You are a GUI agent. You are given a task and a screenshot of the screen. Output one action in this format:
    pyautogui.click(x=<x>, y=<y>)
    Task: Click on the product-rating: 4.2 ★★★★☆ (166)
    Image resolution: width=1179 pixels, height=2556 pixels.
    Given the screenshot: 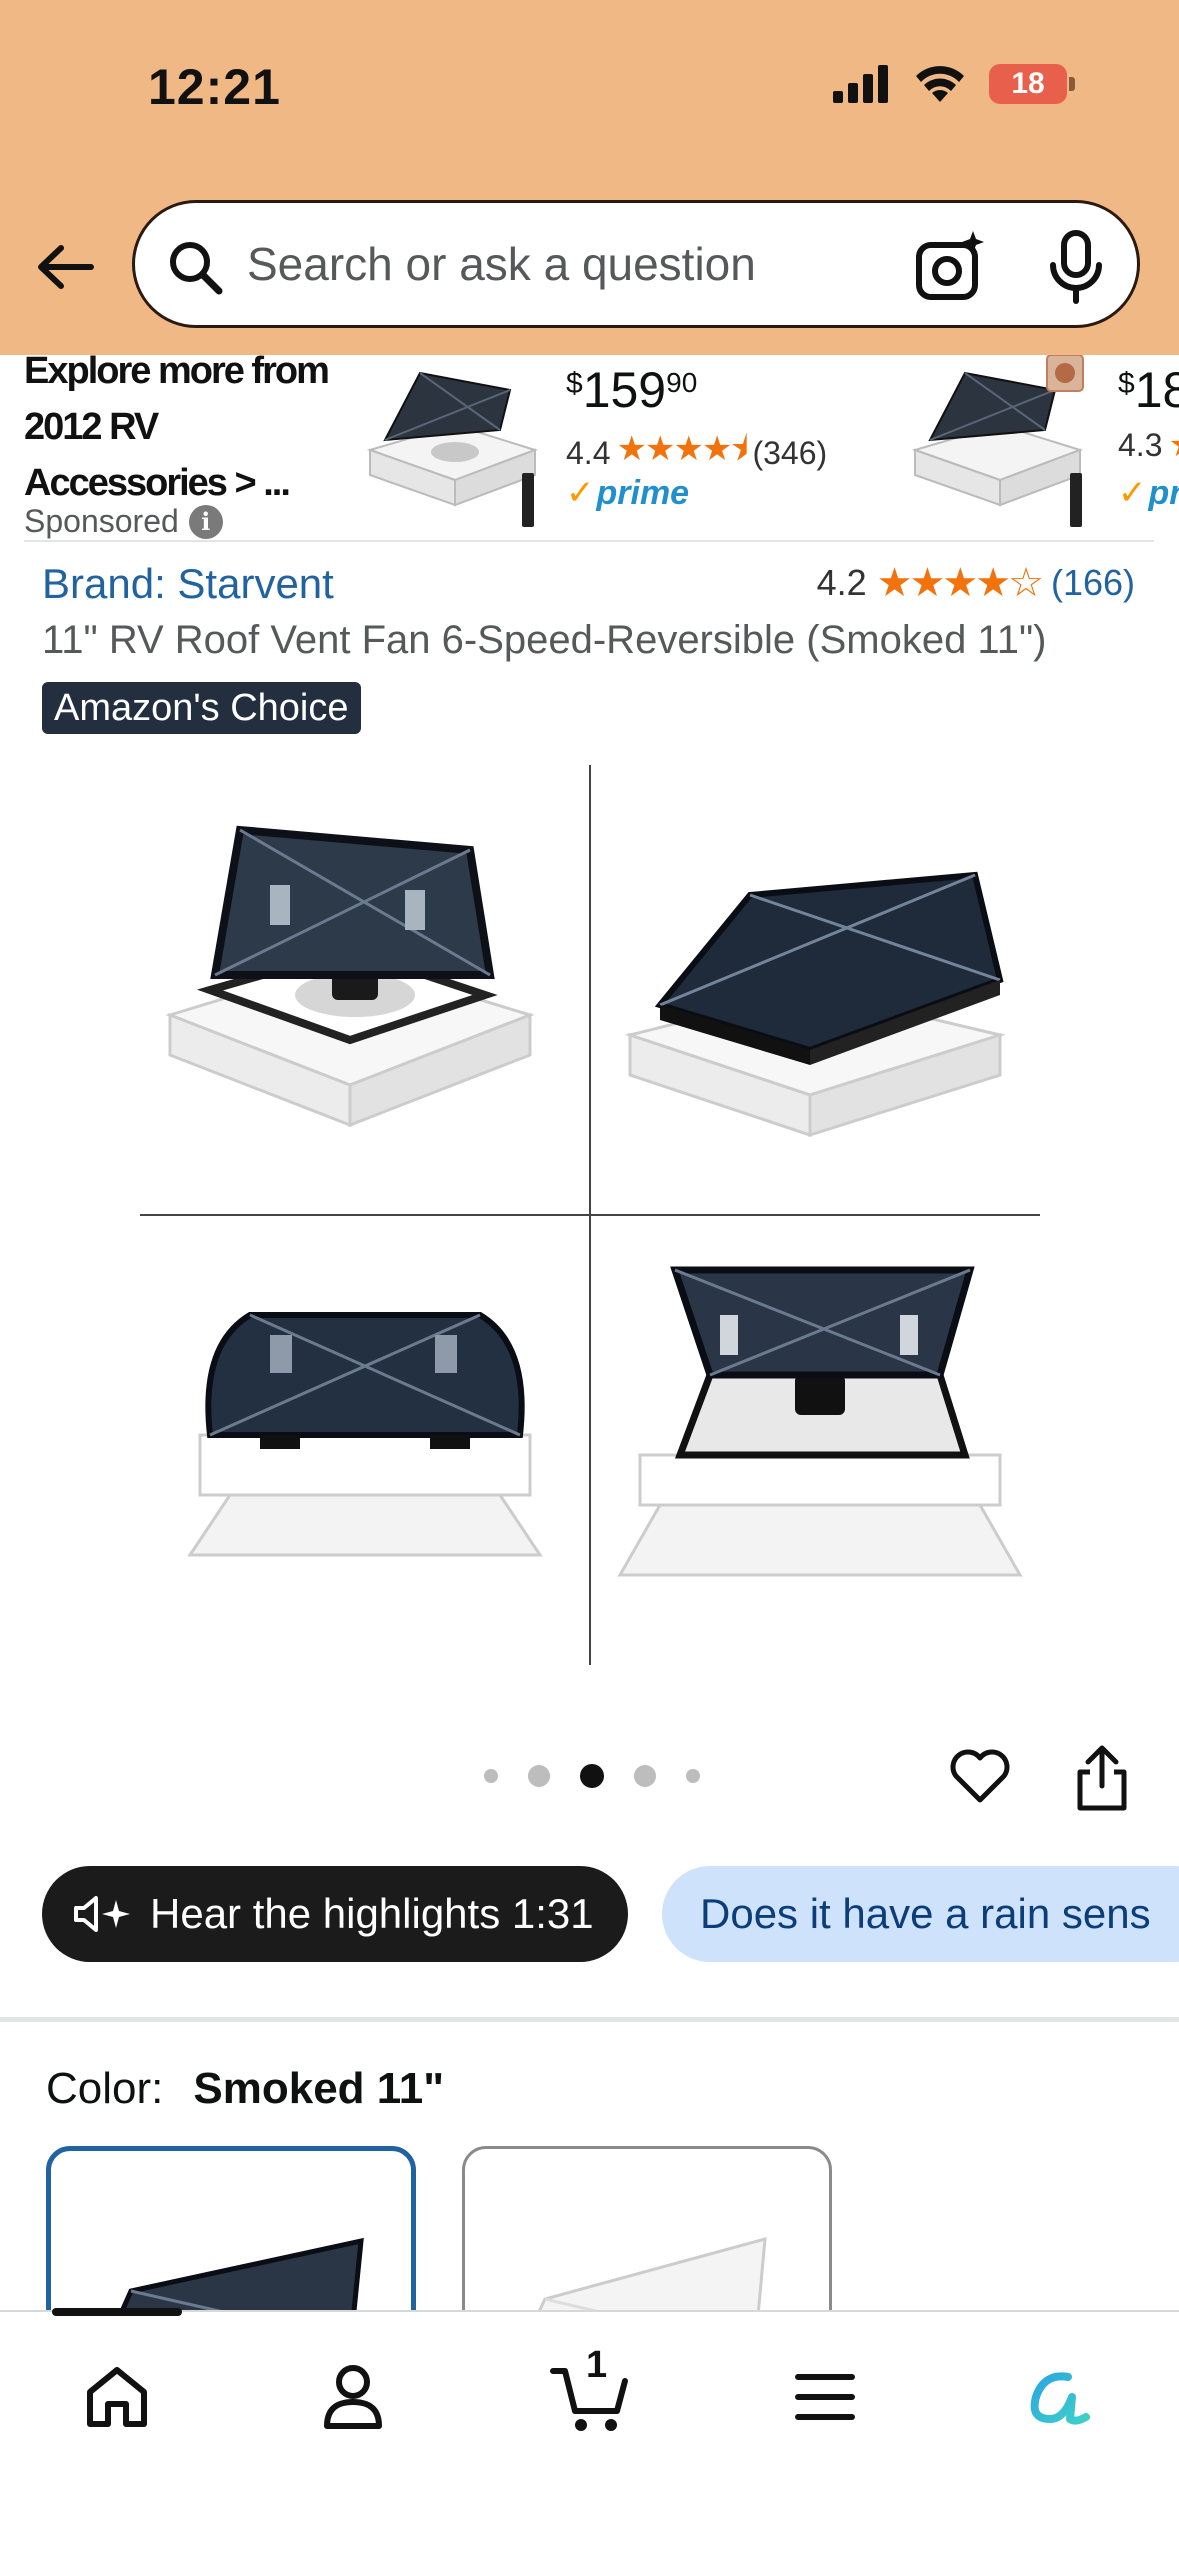 What is the action you would take?
    pyautogui.click(x=976, y=583)
    